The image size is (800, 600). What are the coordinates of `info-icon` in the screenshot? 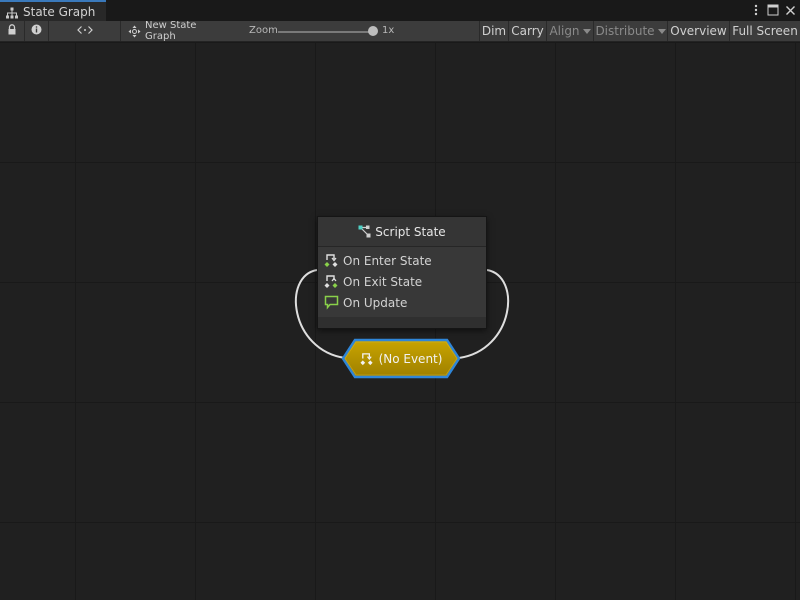 It's located at (36, 31).